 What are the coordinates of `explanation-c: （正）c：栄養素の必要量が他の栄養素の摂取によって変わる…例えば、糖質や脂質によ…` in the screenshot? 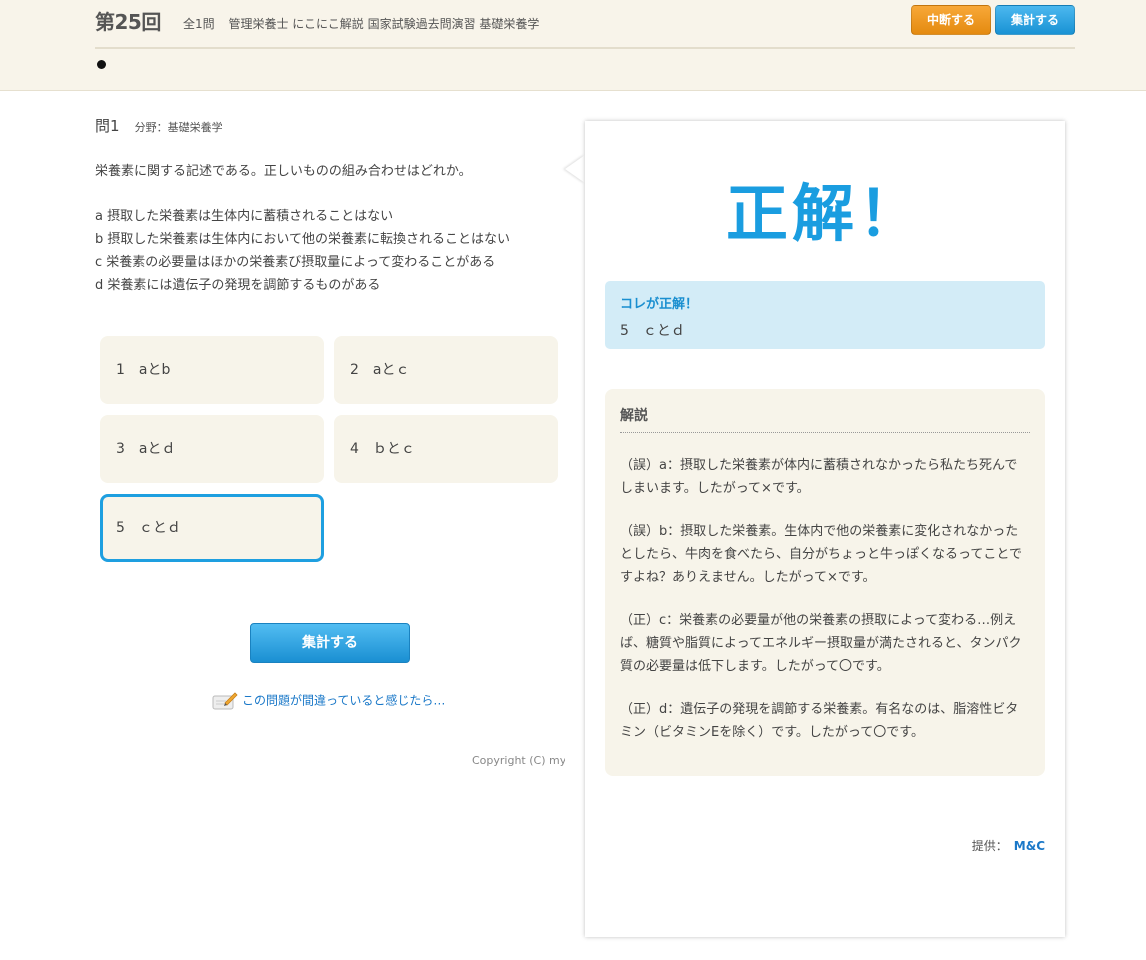 It's located at (821, 643).